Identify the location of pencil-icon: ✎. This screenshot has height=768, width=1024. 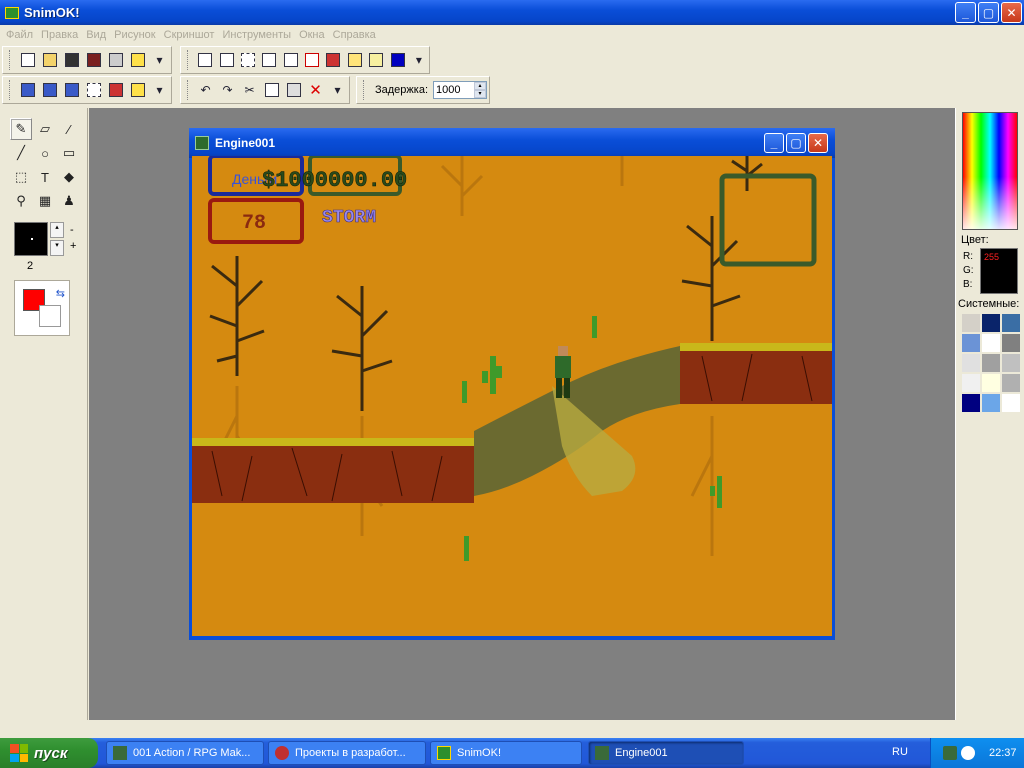
(21, 129).